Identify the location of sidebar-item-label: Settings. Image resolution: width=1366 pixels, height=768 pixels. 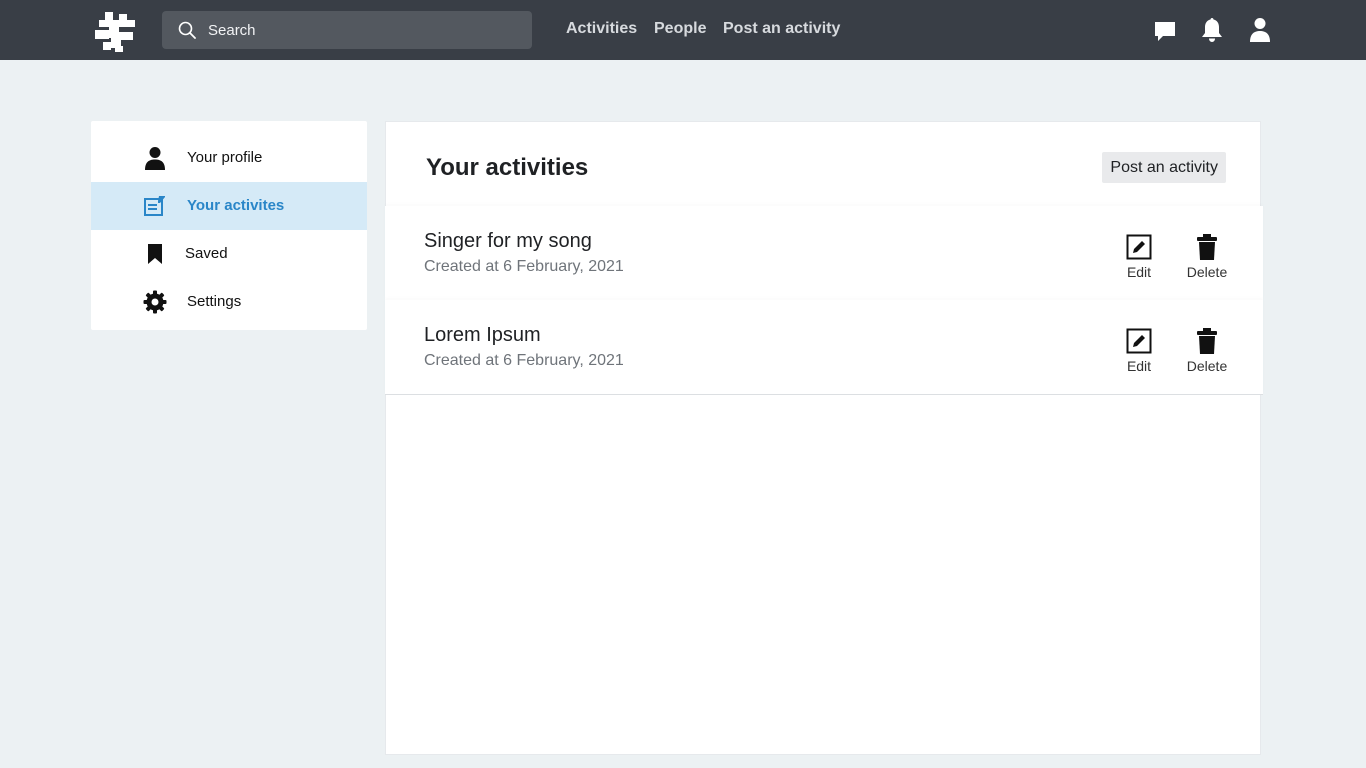
(214, 301).